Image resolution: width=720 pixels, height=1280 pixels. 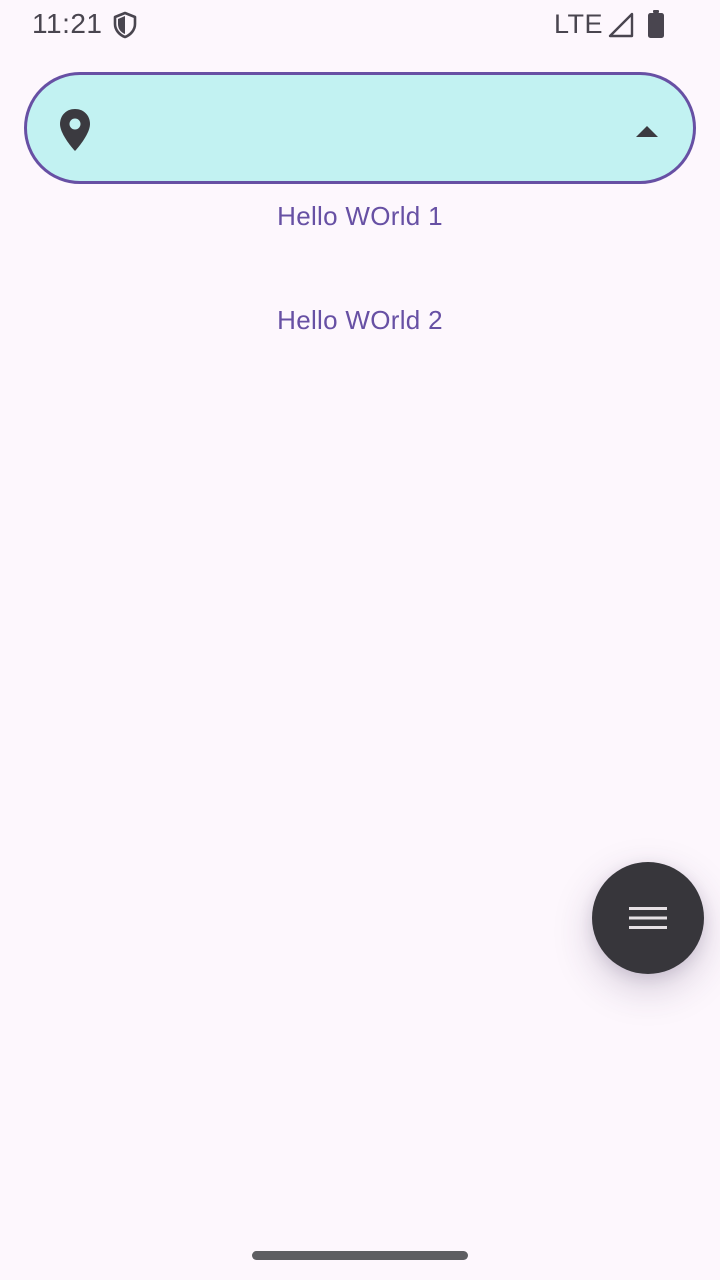 I want to click on location-field, so click(x=360, y=128).